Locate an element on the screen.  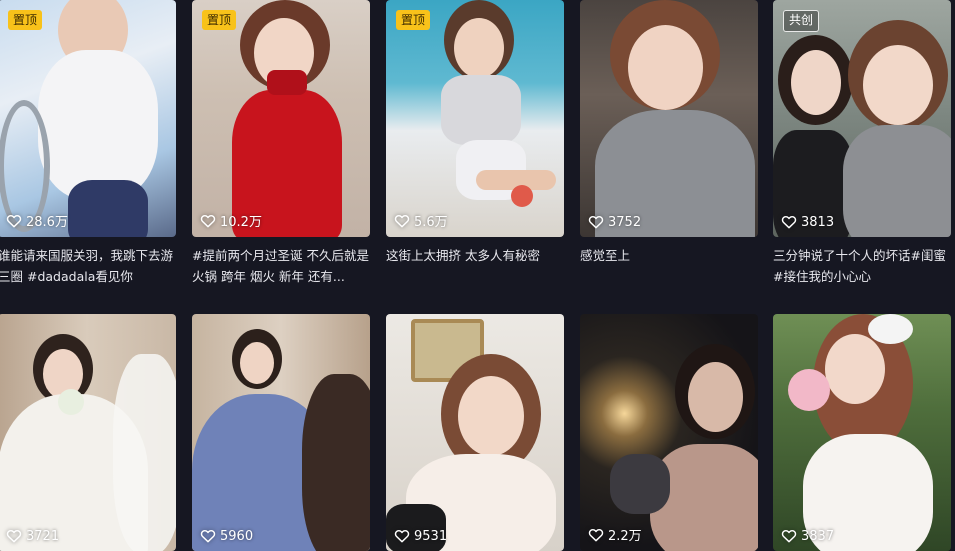
video-thumbnail: 置顶 5.6万 is located at coordinates (475, 118).